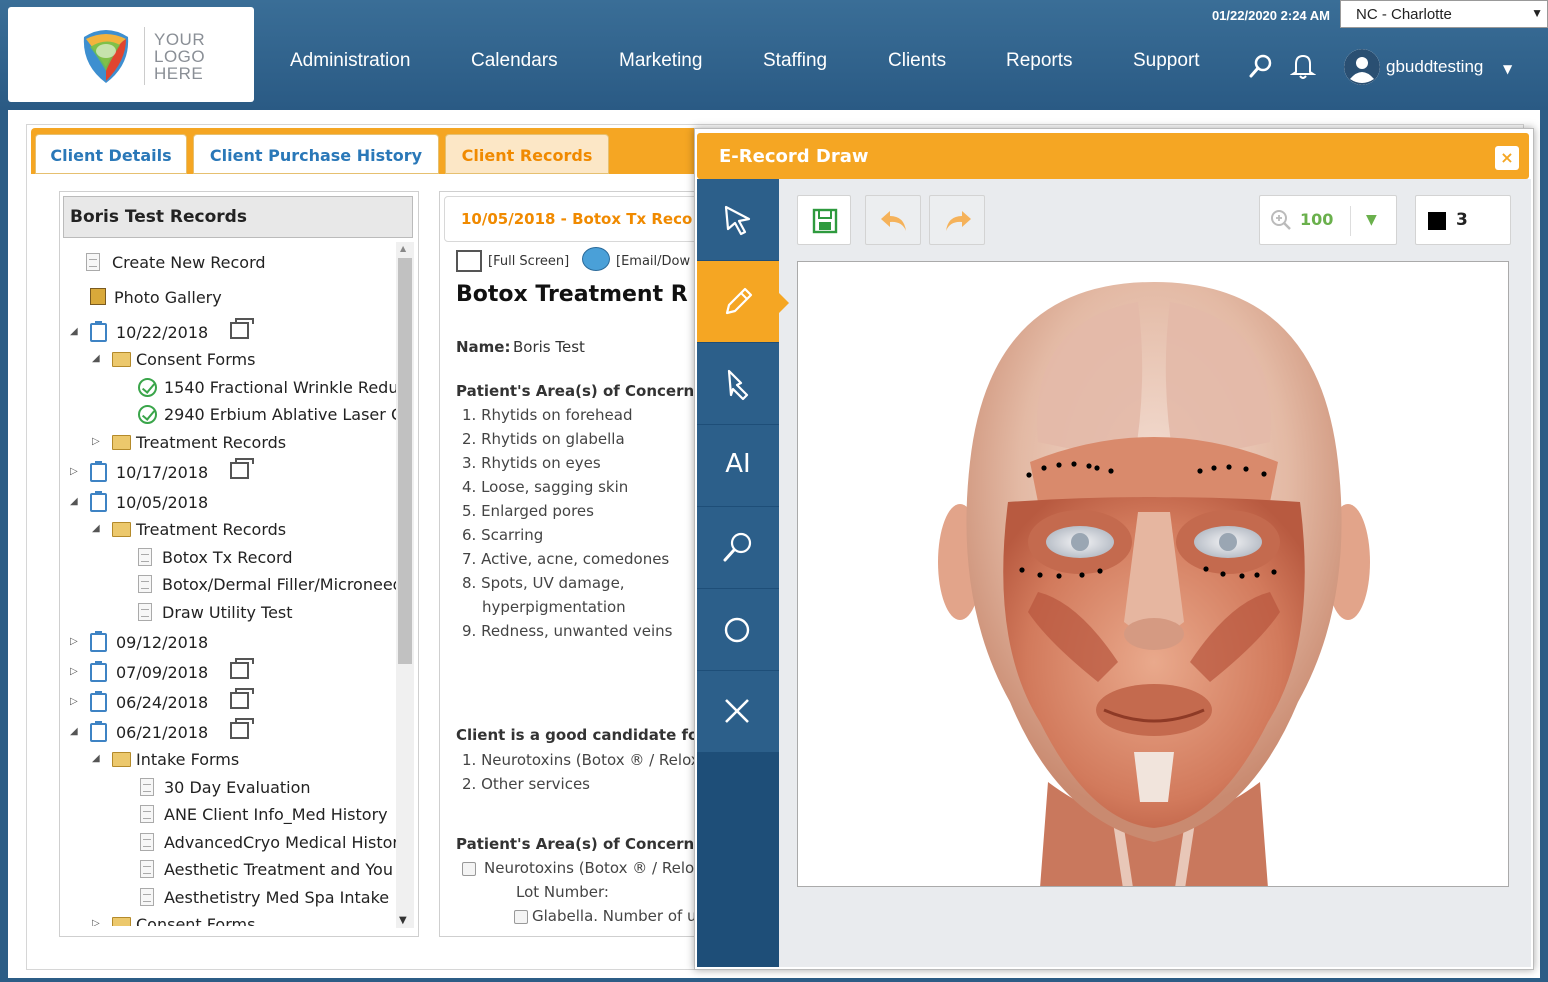  I want to click on tab-client-records: Client Records, so click(527, 154).